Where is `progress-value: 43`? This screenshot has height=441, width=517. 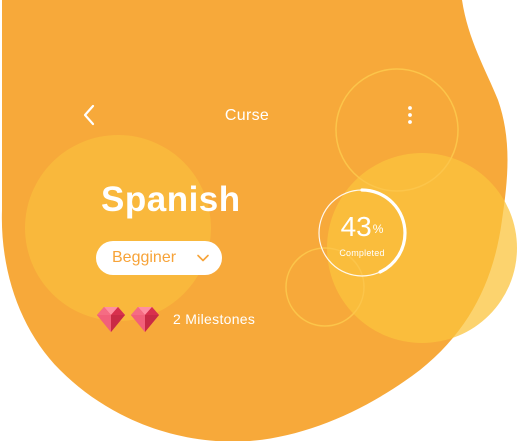
progress-value: 43 is located at coordinates (356, 226).